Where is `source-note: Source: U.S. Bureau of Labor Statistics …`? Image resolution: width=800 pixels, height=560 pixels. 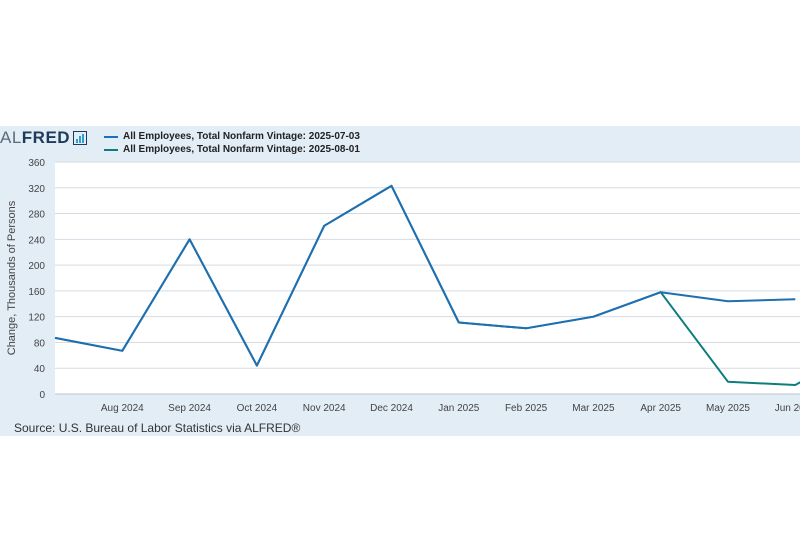 source-note: Source: U.S. Bureau of Labor Statistics … is located at coordinates (157, 428).